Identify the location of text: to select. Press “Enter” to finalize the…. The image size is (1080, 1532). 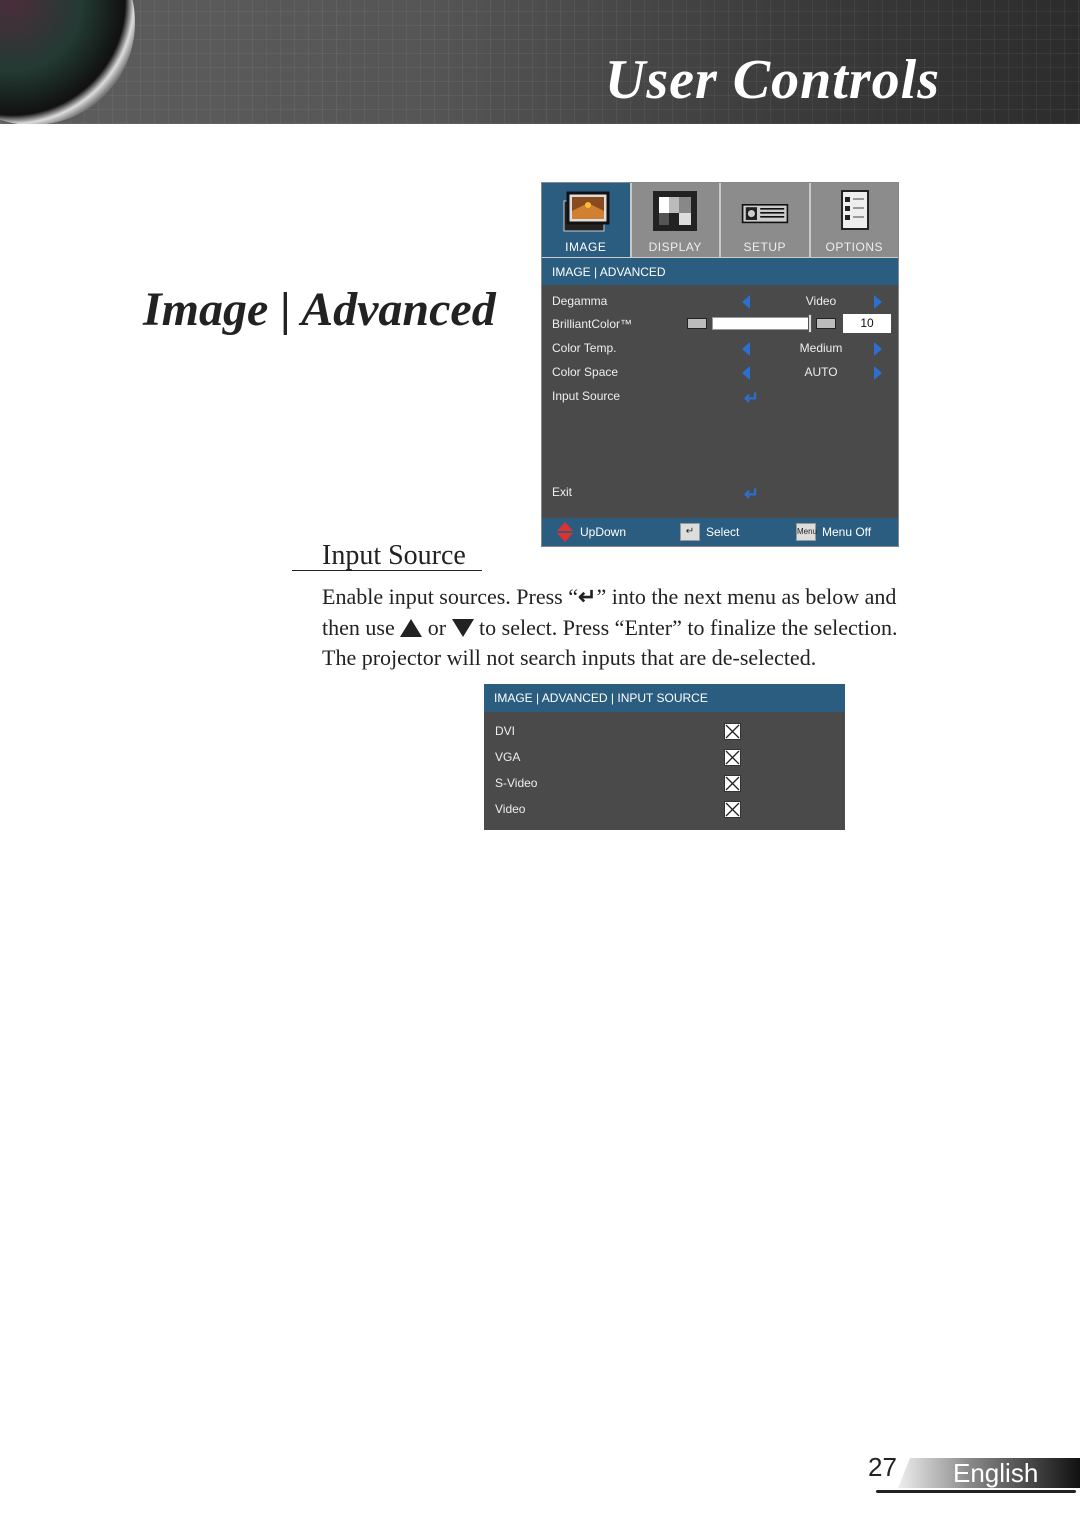
(685, 627).